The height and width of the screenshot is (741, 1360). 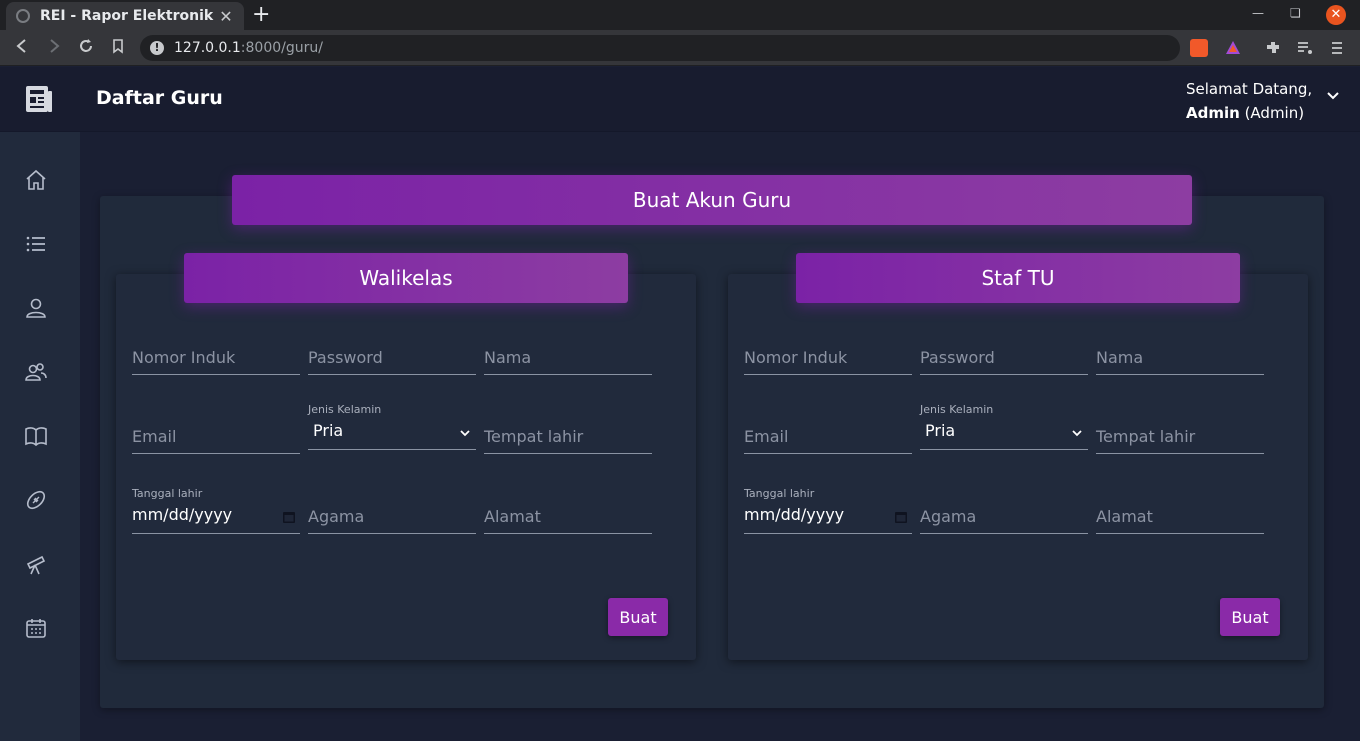 I want to click on browser-tab: REI - Rapor Elektronik ✕, so click(x=125, y=16).